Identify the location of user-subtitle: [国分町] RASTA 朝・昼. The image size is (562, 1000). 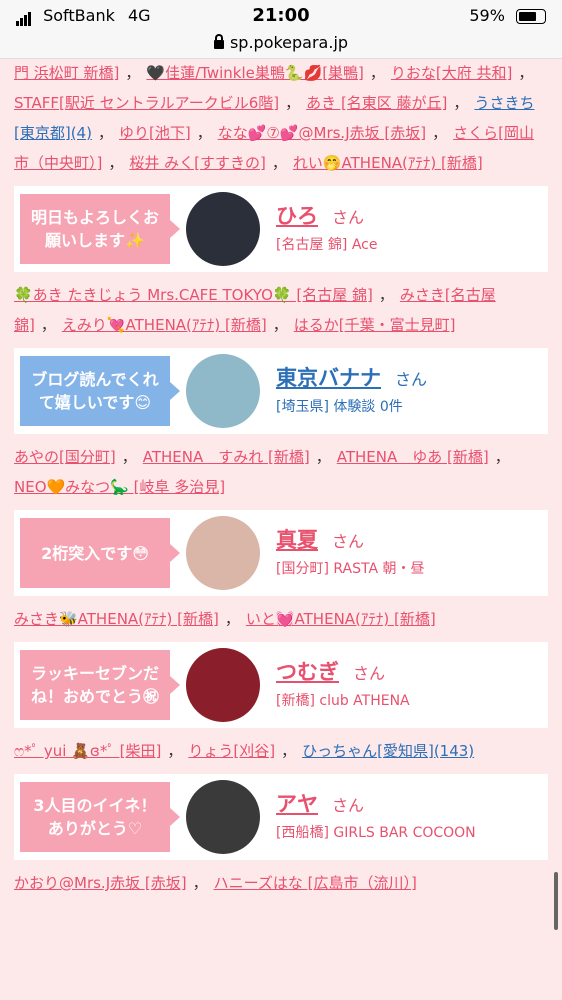
(350, 569).